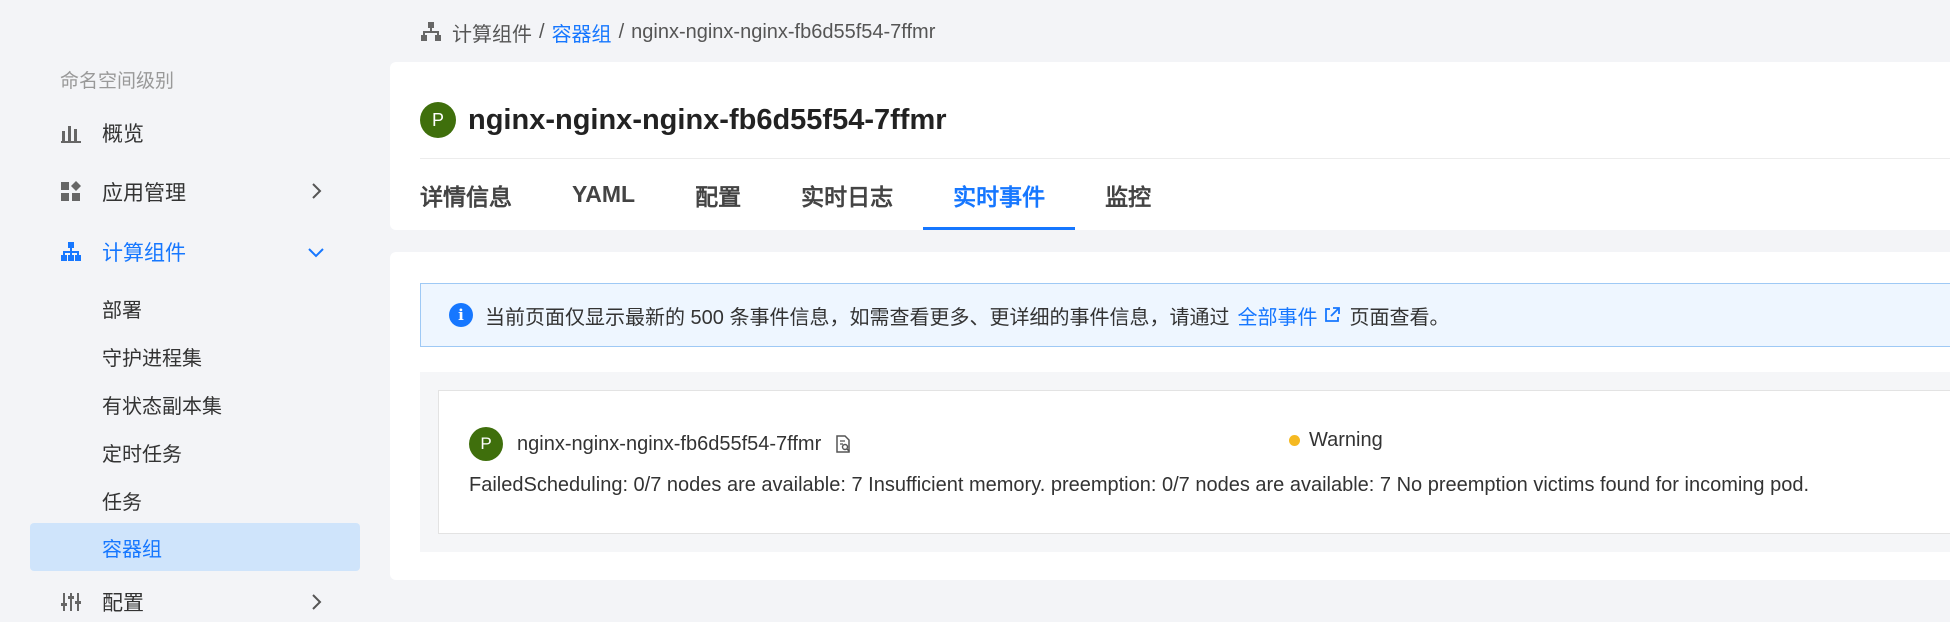  What do you see at coordinates (1346, 440) in the screenshot?
I see `event-status-label: Warning` at bounding box center [1346, 440].